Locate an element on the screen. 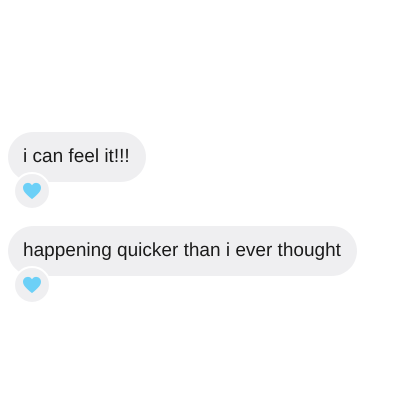  message-bubble: i can feel it!!! is located at coordinates (77, 157).